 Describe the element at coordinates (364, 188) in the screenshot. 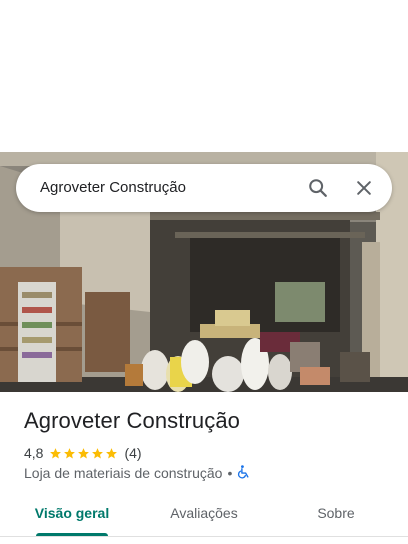

I see `close-icon` at that location.